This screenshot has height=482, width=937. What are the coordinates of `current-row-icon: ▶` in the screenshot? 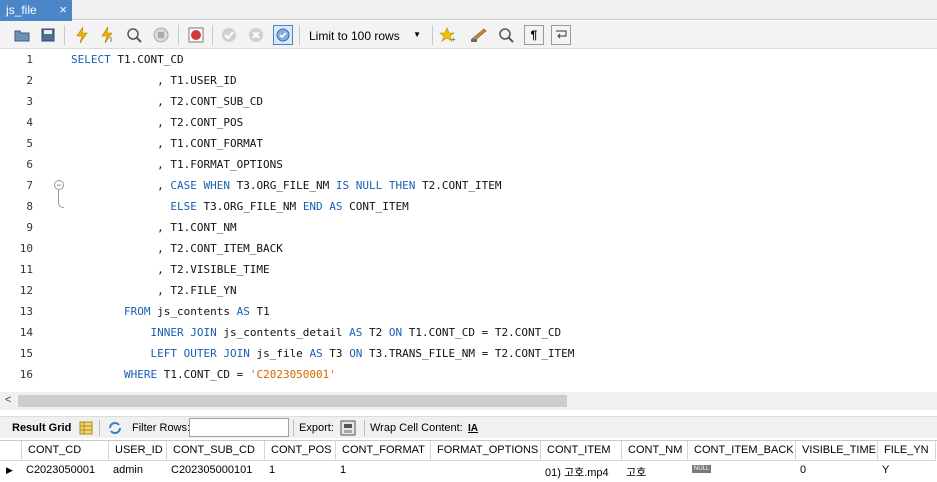 It's located at (9, 470).